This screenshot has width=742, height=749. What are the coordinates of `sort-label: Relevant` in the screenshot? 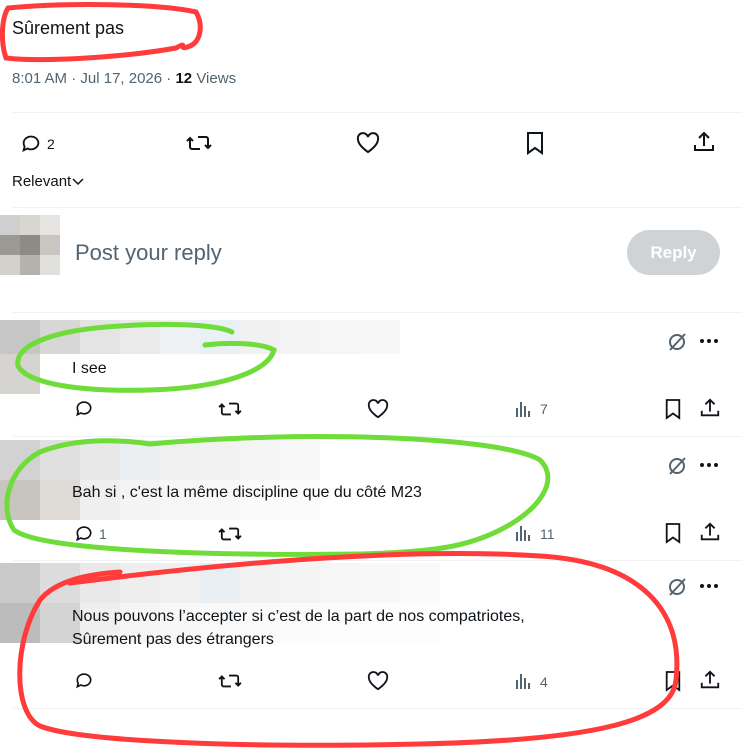 It's located at (42, 181).